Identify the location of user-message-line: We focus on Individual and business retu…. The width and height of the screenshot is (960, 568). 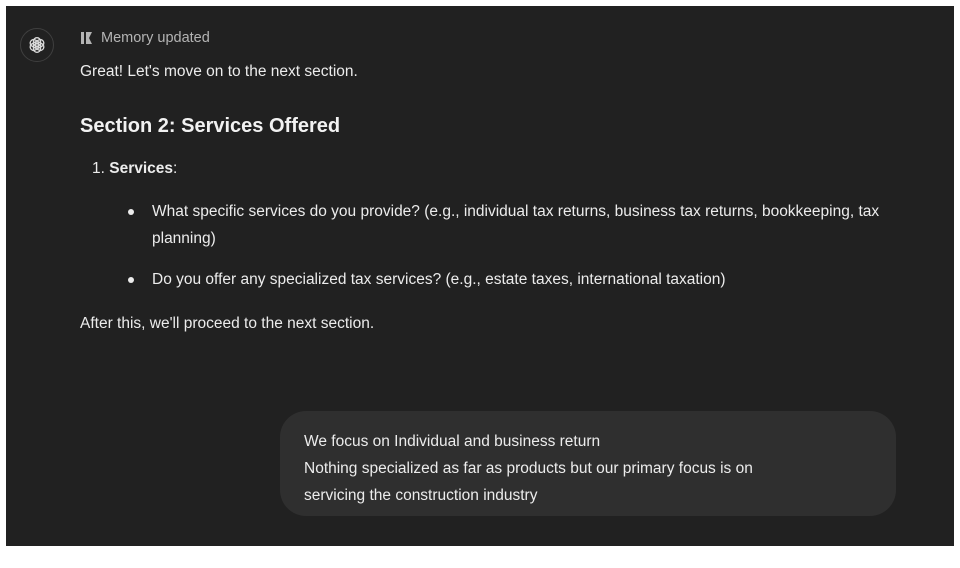
(452, 441).